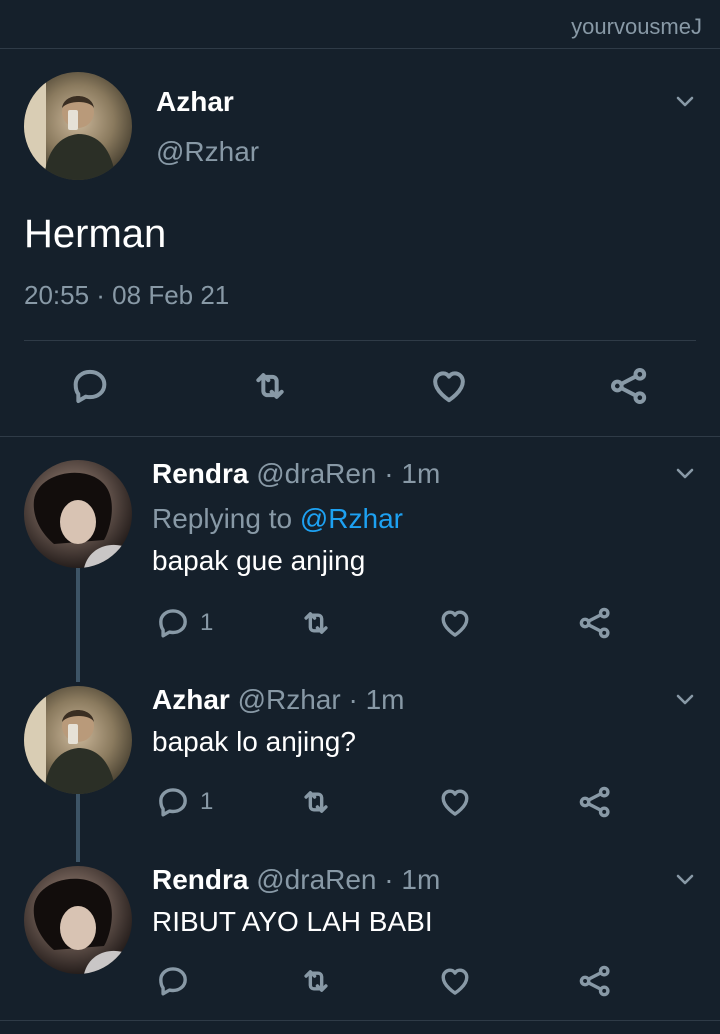 This screenshot has width=720, height=1034. What do you see at coordinates (351, 518) in the screenshot?
I see `replying-to-link: @Rzhar` at bounding box center [351, 518].